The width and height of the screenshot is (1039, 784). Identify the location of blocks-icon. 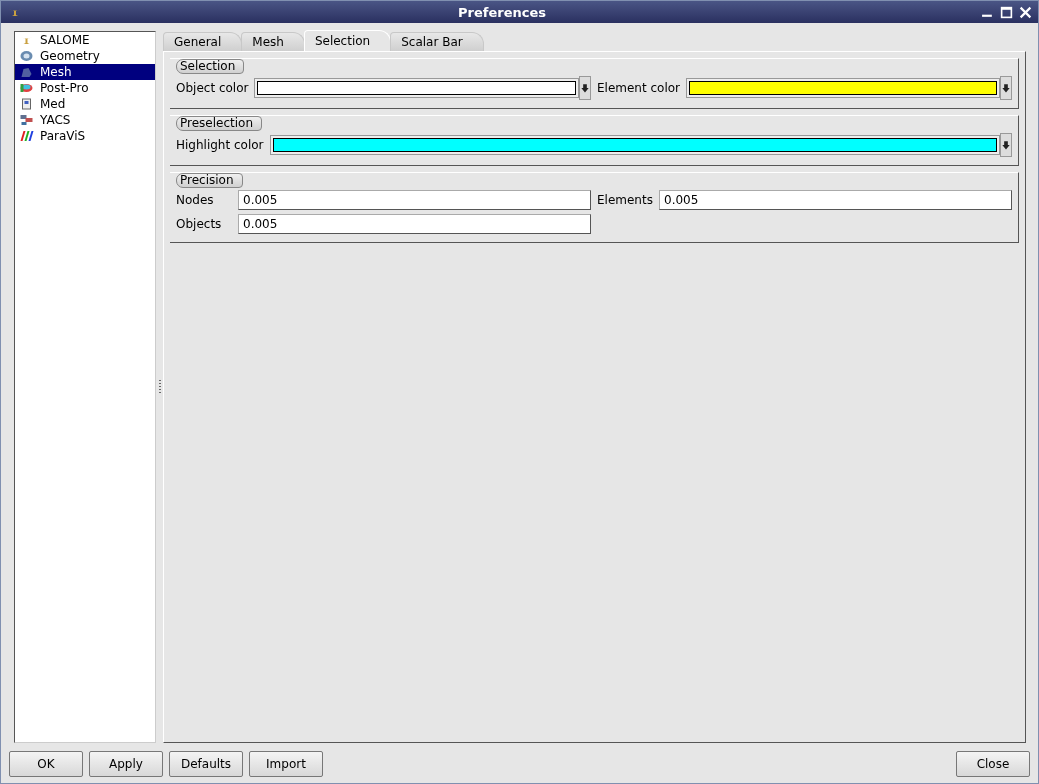
(26, 120).